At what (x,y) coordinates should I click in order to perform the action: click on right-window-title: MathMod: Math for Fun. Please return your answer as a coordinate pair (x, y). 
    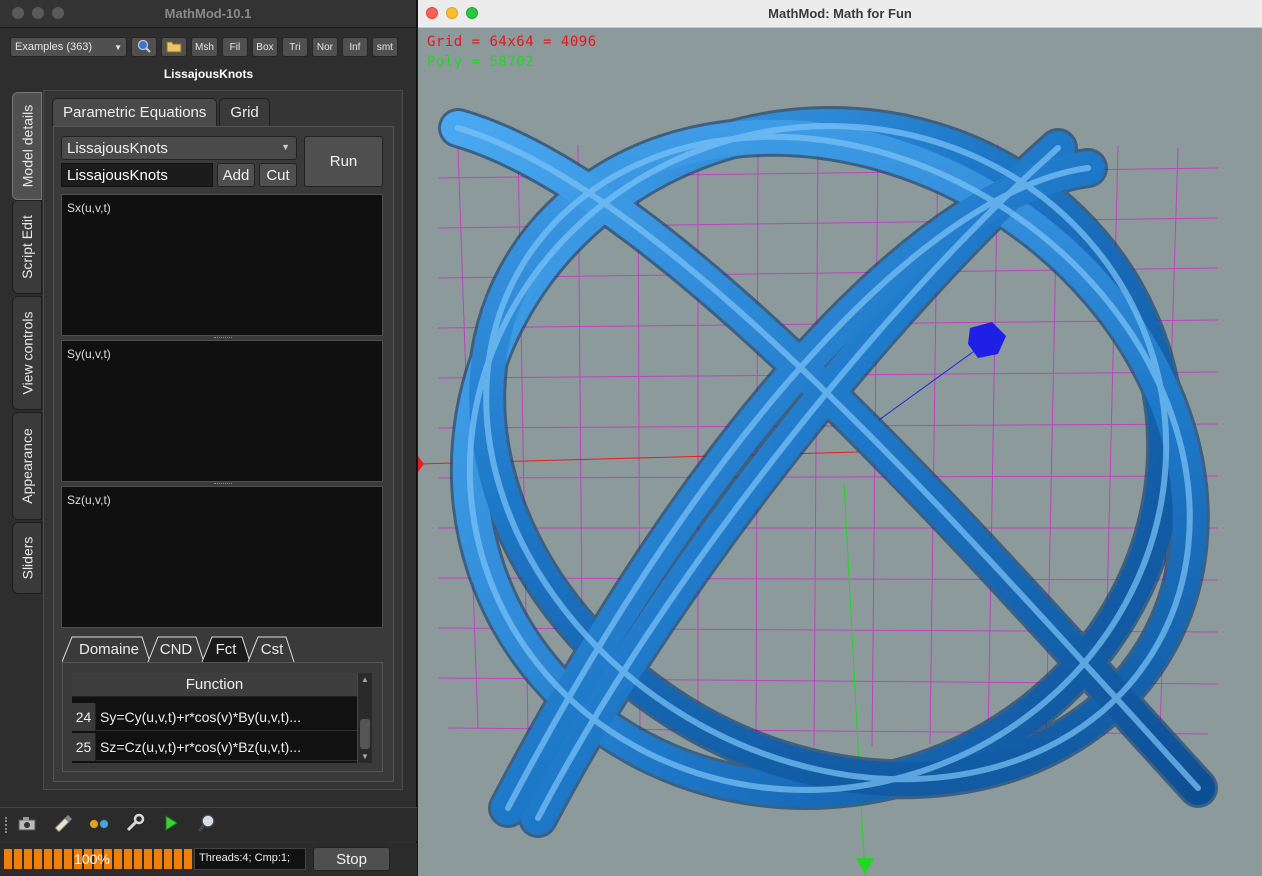
    Looking at the image, I should click on (840, 13).